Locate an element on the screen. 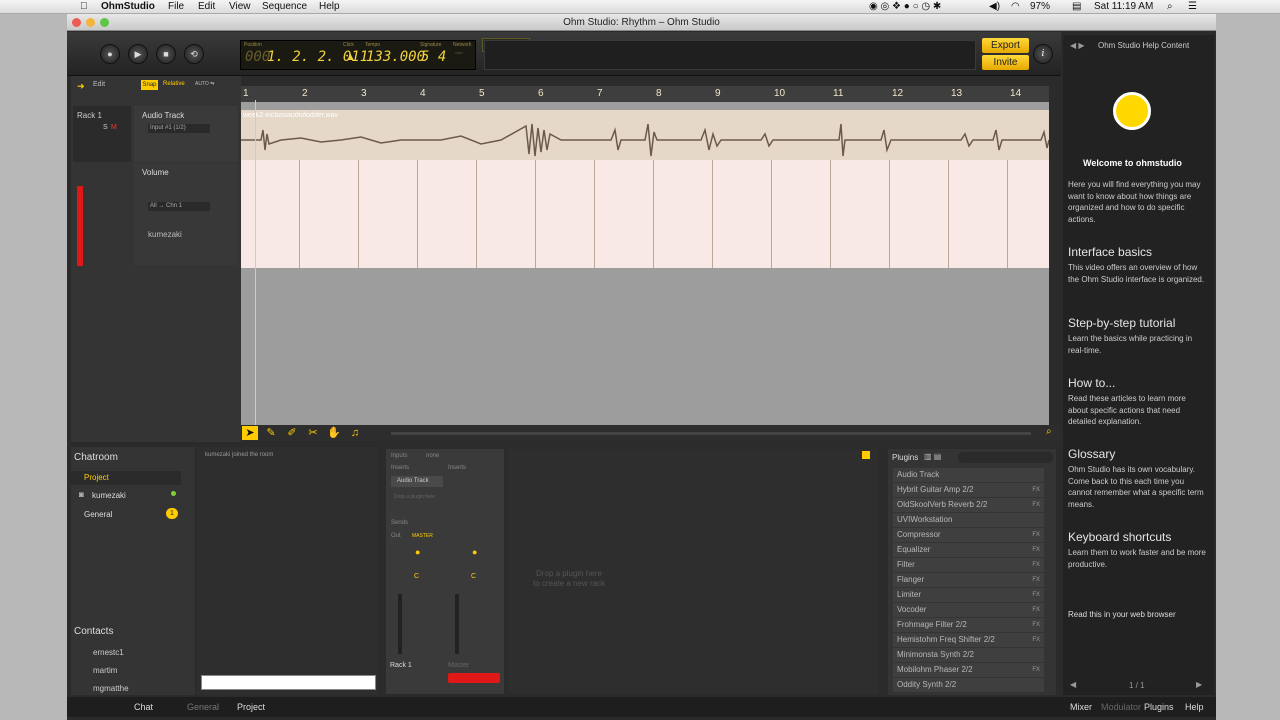  mixer-tab: Mixer is located at coordinates (1081, 707).